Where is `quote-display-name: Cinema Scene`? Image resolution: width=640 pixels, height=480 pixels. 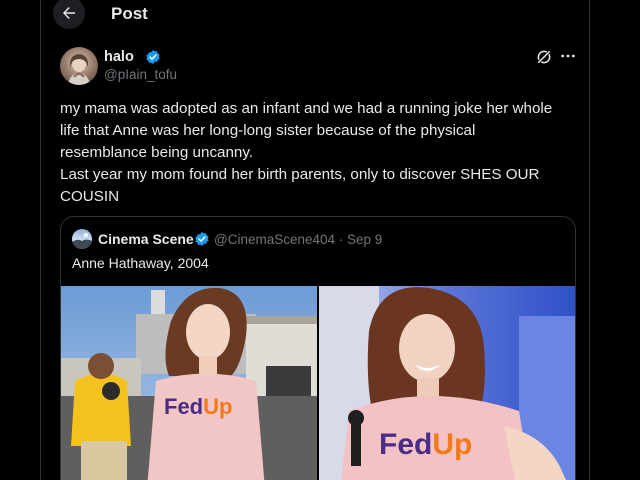 quote-display-name: Cinema Scene is located at coordinates (146, 239).